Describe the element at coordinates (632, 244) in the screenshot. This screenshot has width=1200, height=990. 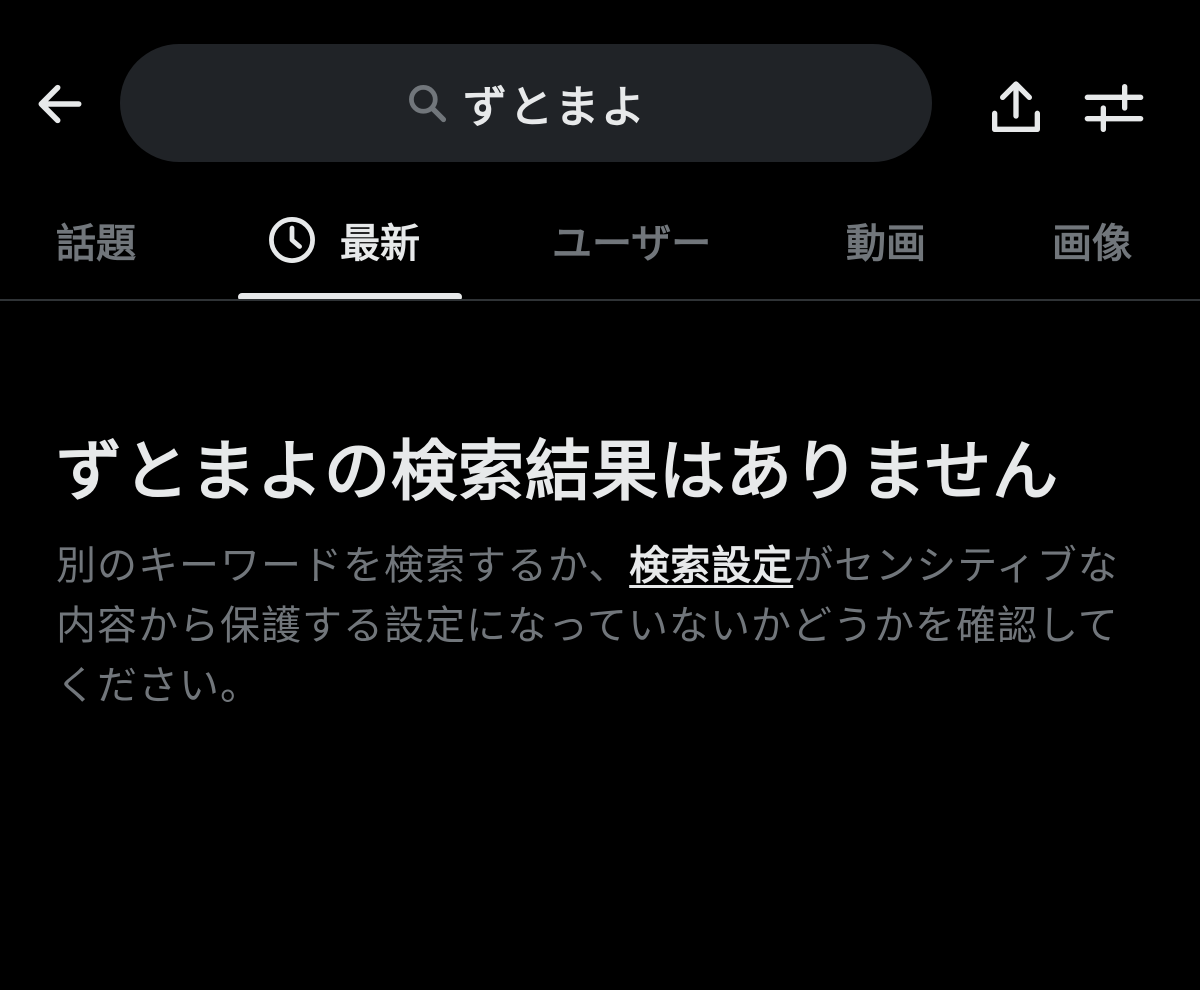
I see `tab-label: ユーザー` at that location.